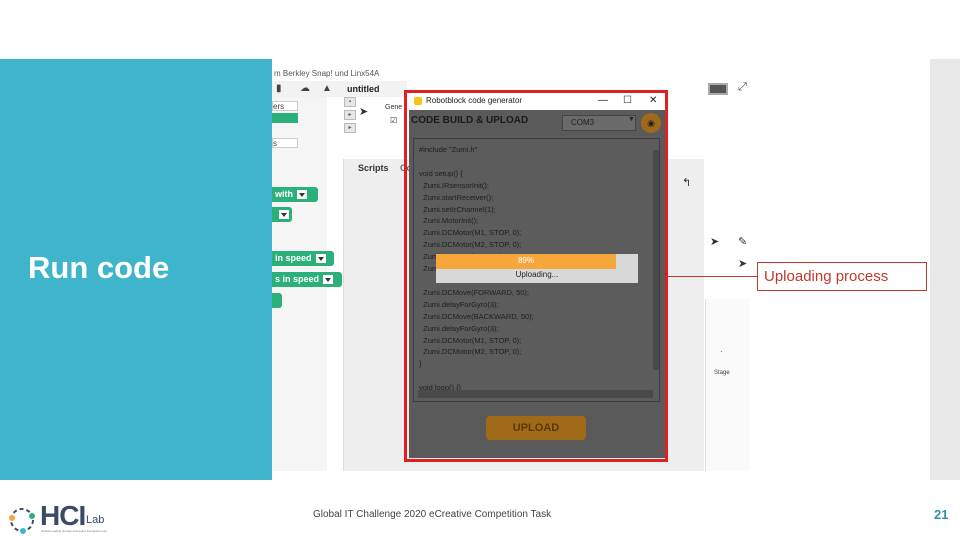 The image size is (960, 540). I want to click on stage-pane, so click(727, 385).